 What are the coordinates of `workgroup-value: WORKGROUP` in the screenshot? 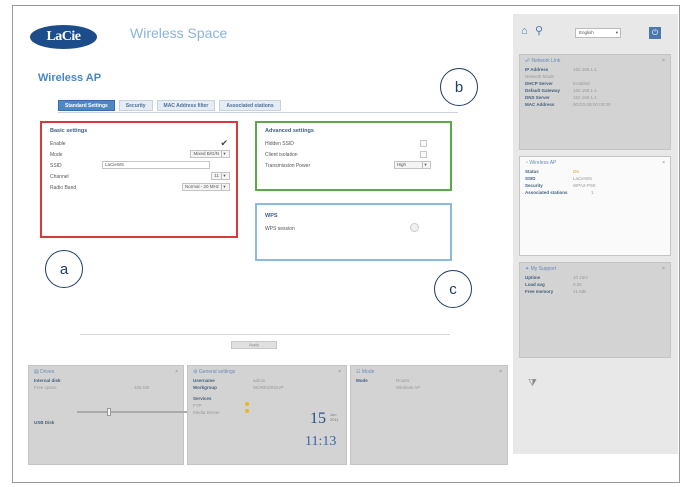 It's located at (268, 387).